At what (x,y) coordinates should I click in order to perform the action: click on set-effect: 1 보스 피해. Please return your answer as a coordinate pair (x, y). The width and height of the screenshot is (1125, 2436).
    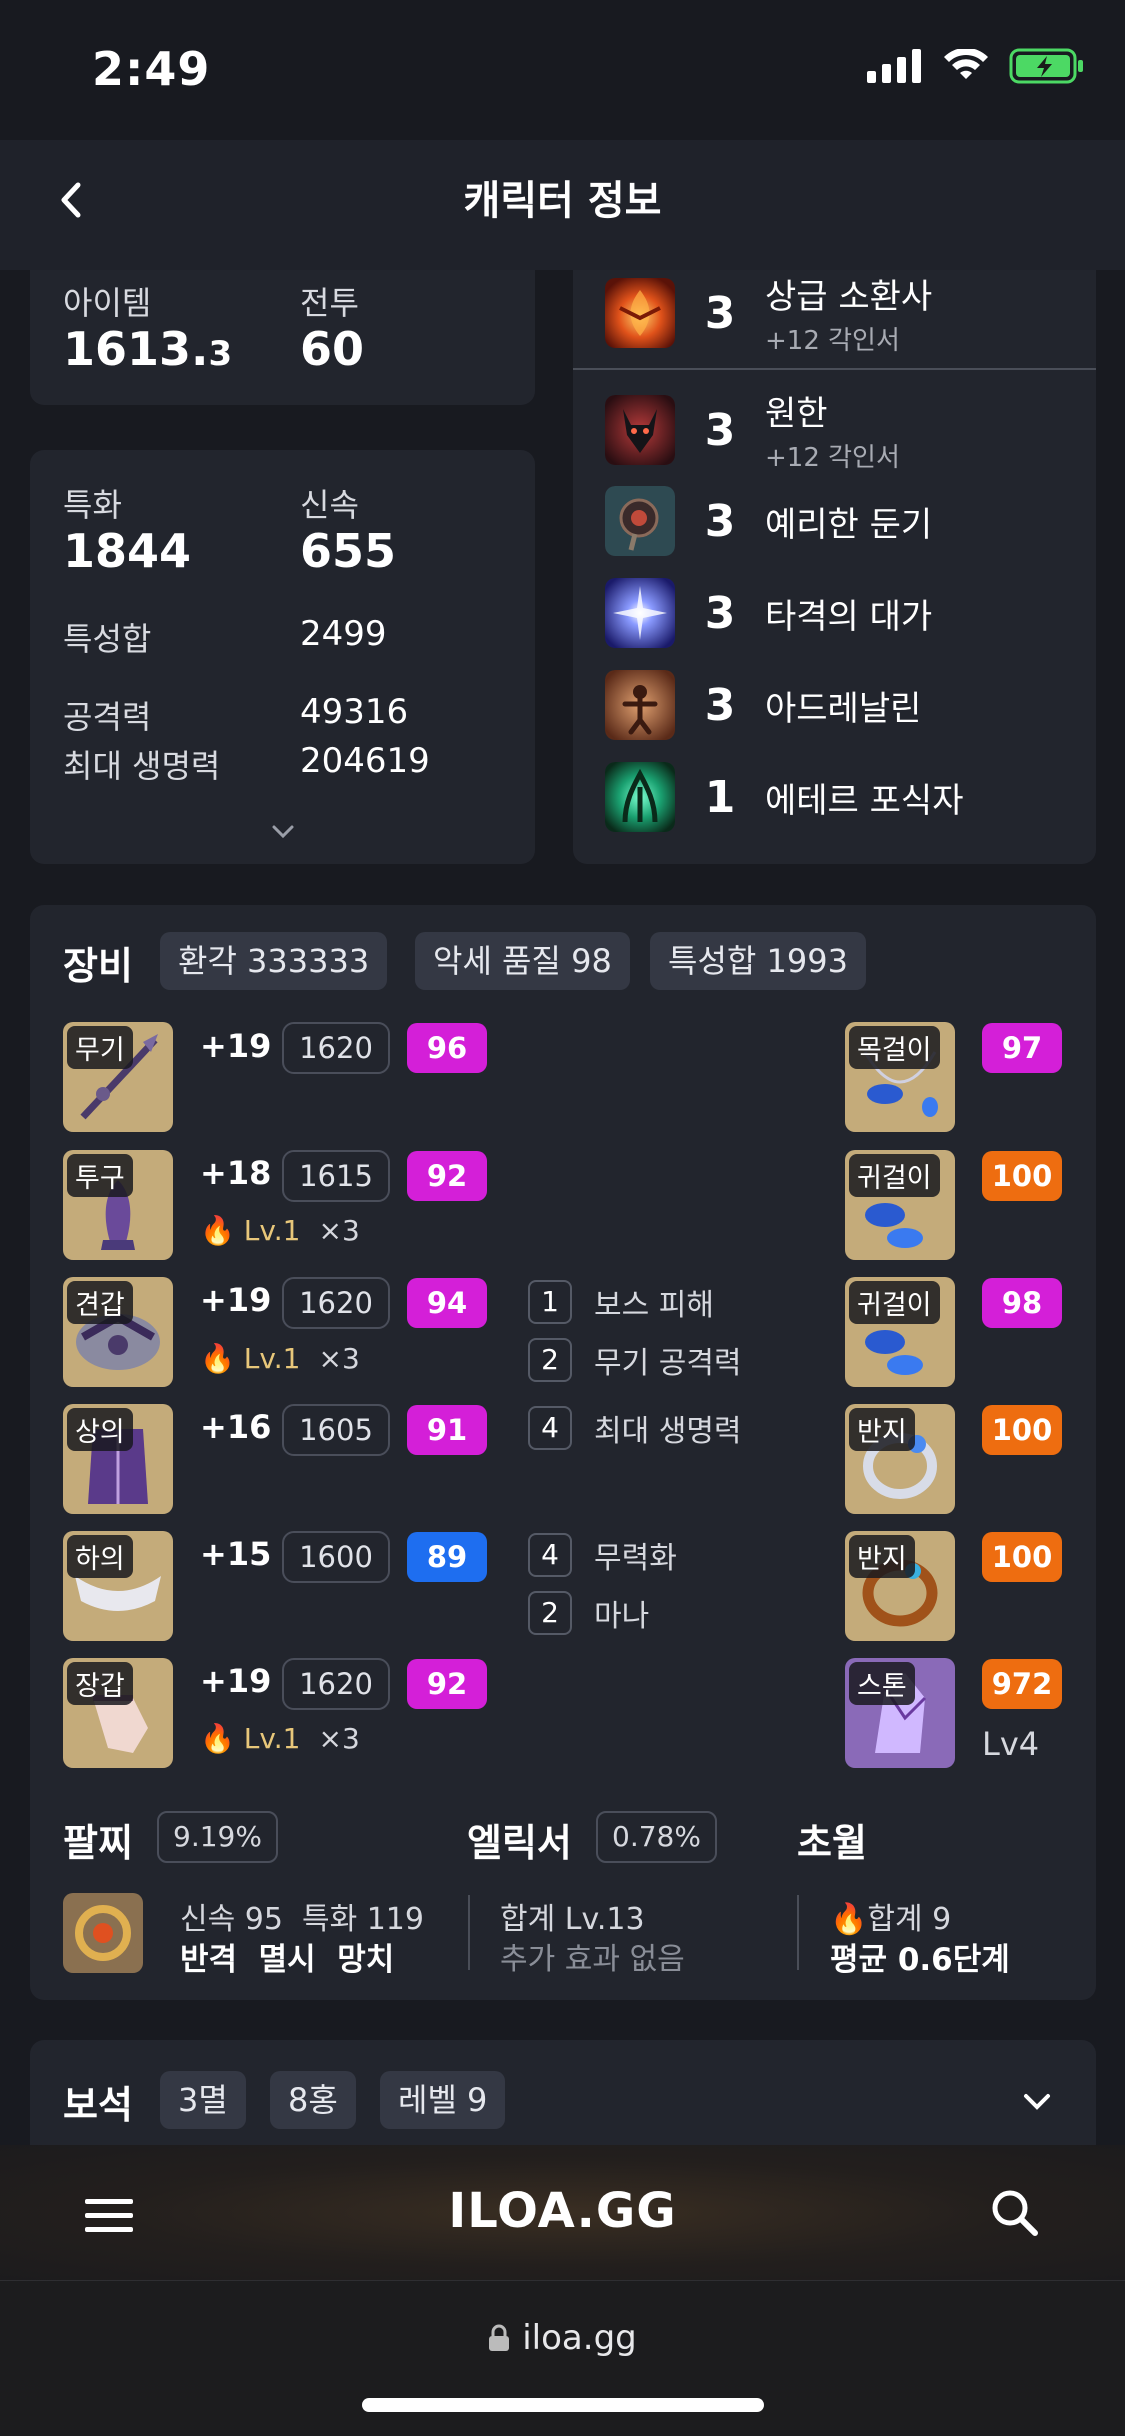
    Looking at the image, I should click on (621, 1302).